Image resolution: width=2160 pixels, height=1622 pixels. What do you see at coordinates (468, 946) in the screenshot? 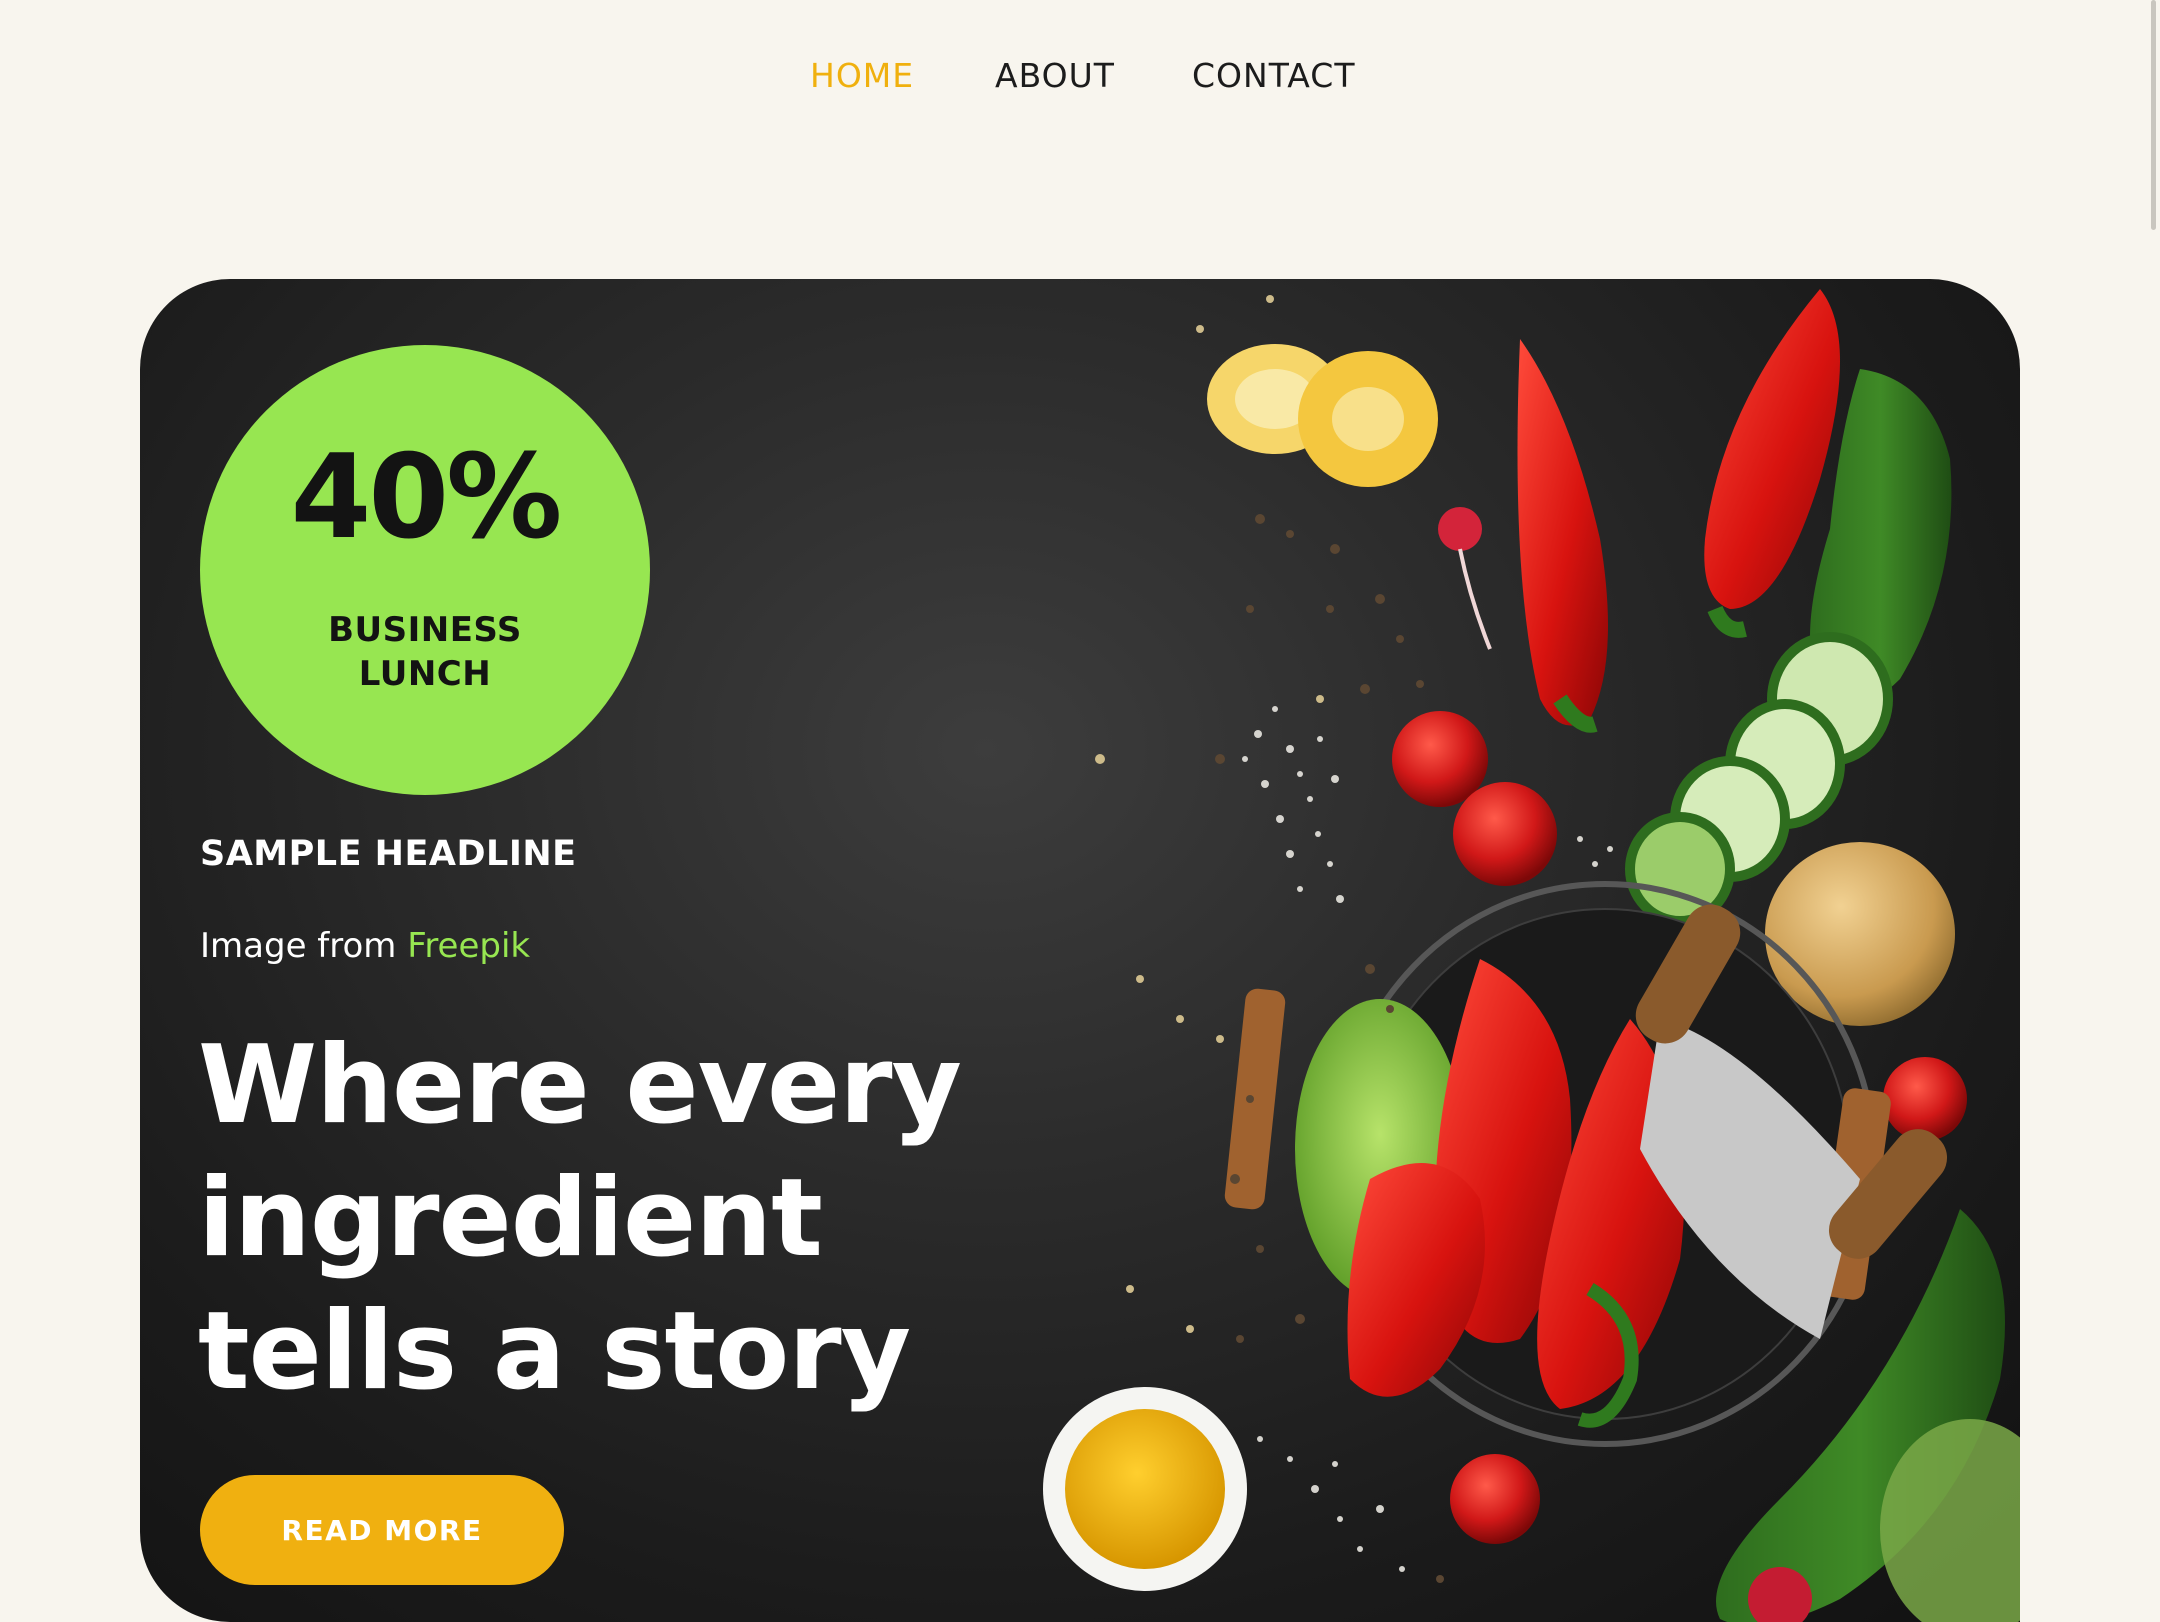
I see `freepik-link: Freepik` at bounding box center [468, 946].